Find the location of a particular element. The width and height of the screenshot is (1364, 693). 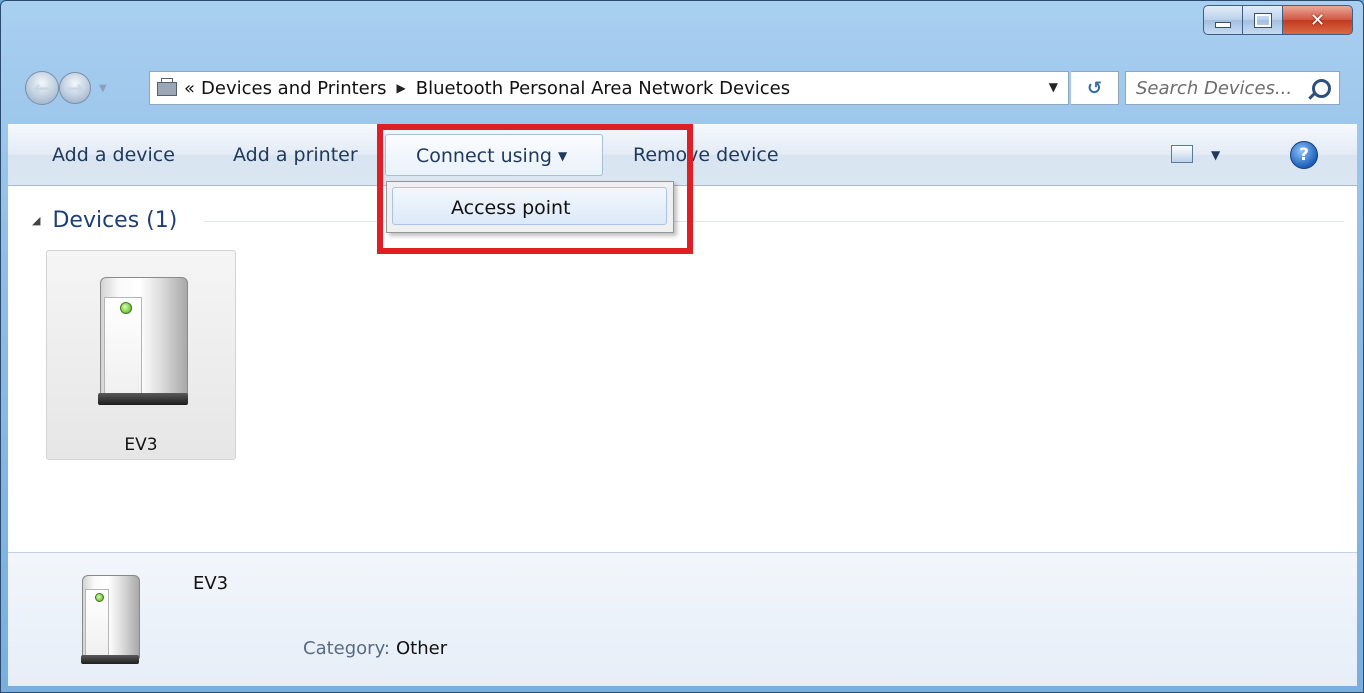

recent-pages-dropdown-icon: ▼ is located at coordinates (103, 88).